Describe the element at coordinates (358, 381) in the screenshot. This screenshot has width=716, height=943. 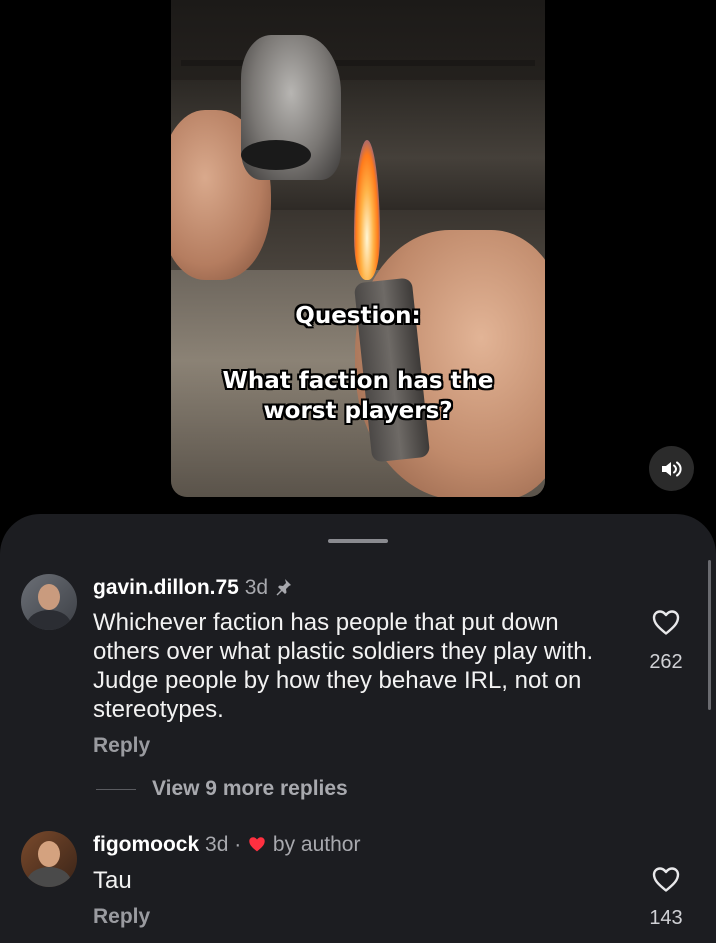
I see `video-caption-line1: What faction has the` at that location.